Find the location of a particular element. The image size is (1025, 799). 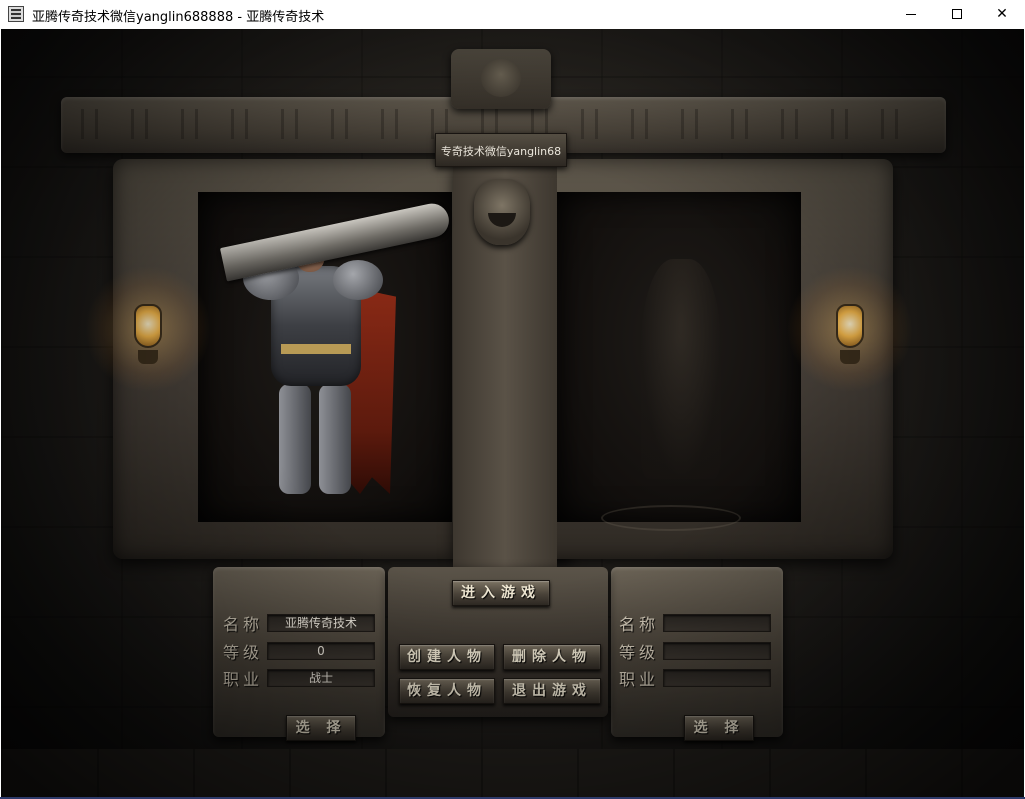

maximize-icon is located at coordinates (957, 14).